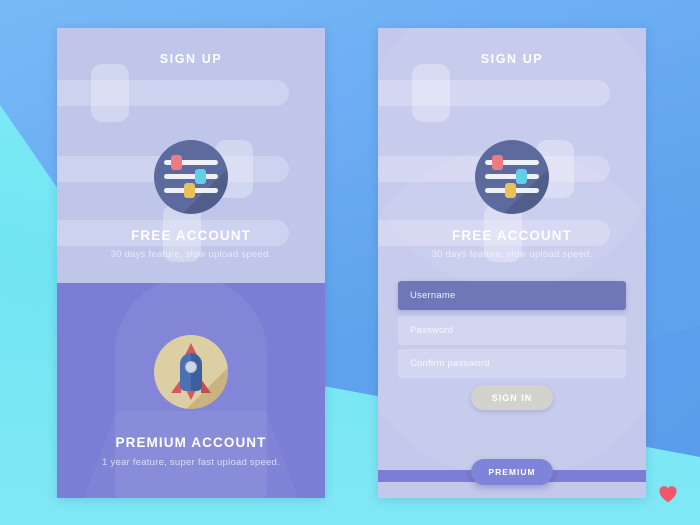 Image resolution: width=700 pixels, height=525 pixels. Describe the element at coordinates (512, 330) in the screenshot. I see `password-input: Password` at that location.